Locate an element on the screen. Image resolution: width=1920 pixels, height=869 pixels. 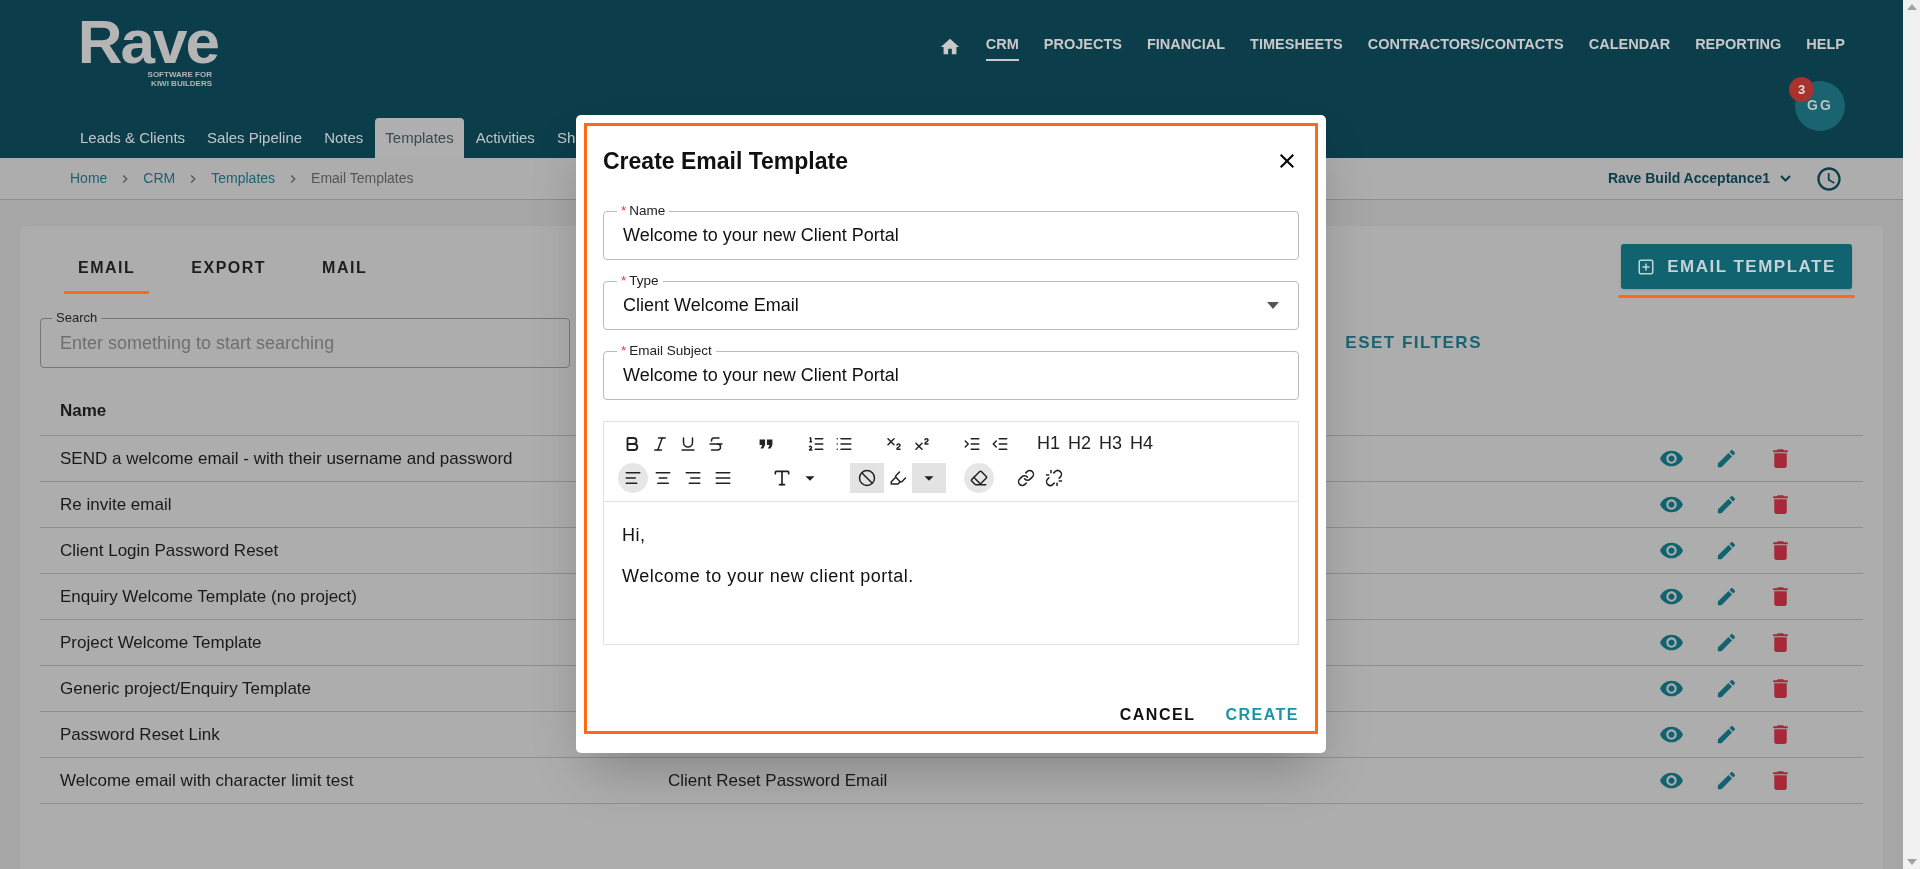
nav-link: REPORTING is located at coordinates (1738, 47).